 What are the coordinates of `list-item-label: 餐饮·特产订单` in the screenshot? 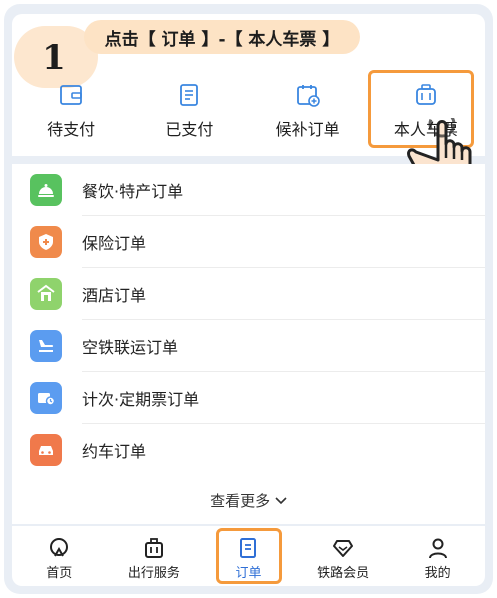 It's located at (133, 191).